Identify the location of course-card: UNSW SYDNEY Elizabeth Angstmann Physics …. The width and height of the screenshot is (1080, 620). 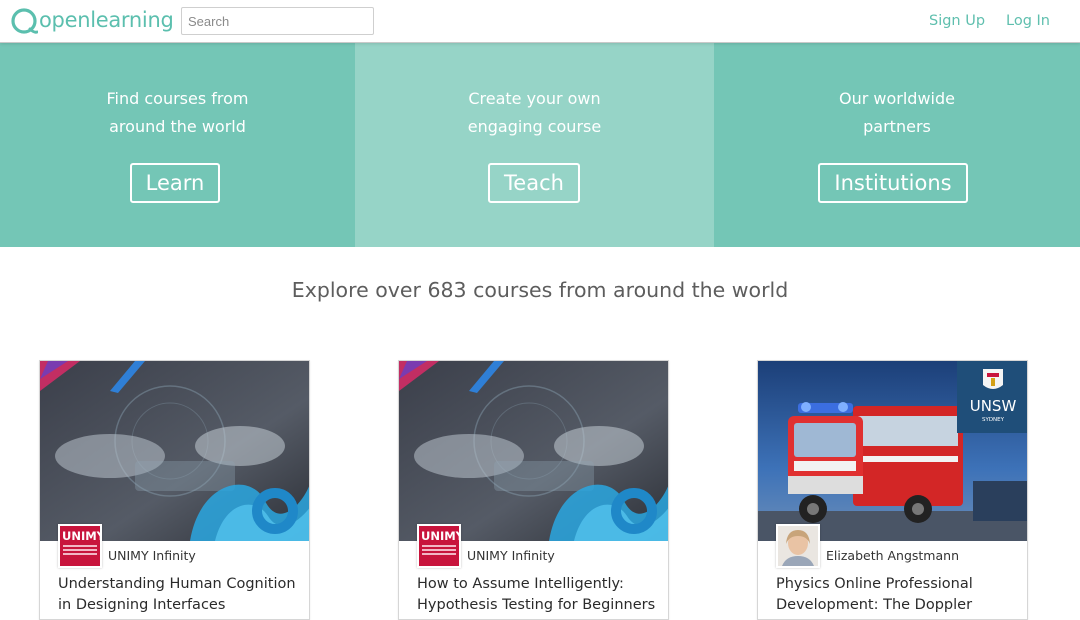
(892, 490).